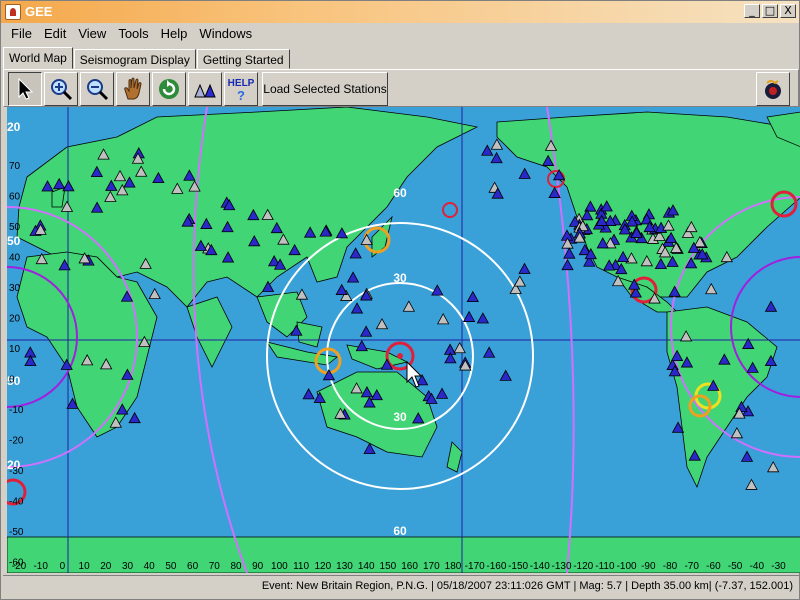  What do you see at coordinates (15, 166) in the screenshot?
I see `latitude-label: 70` at bounding box center [15, 166].